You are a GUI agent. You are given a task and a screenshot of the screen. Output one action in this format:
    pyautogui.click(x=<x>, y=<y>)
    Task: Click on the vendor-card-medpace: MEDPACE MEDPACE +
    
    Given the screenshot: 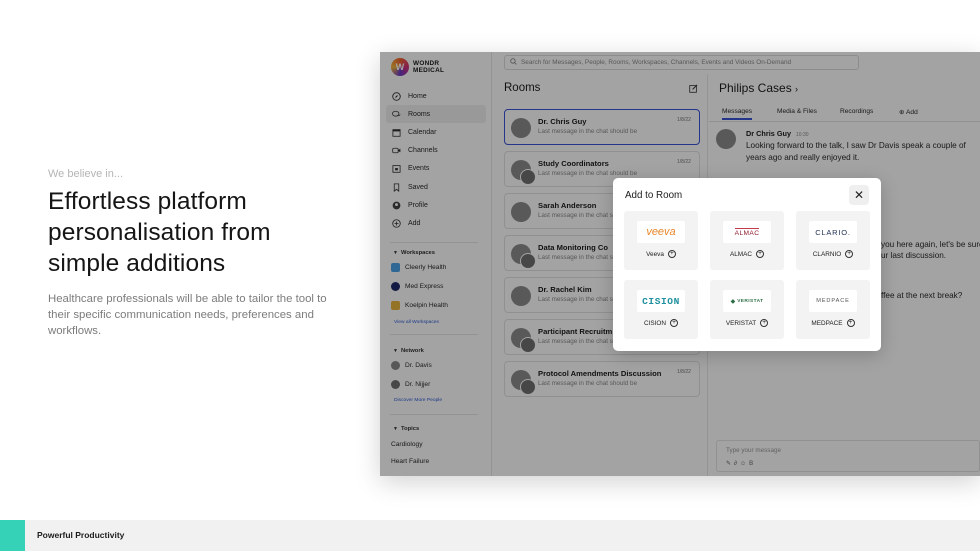 What is the action you would take?
    pyautogui.click(x=833, y=309)
    